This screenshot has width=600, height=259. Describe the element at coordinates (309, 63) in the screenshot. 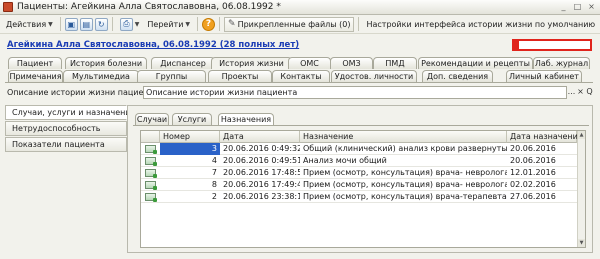

I see `tab-oms: ОМС` at that location.